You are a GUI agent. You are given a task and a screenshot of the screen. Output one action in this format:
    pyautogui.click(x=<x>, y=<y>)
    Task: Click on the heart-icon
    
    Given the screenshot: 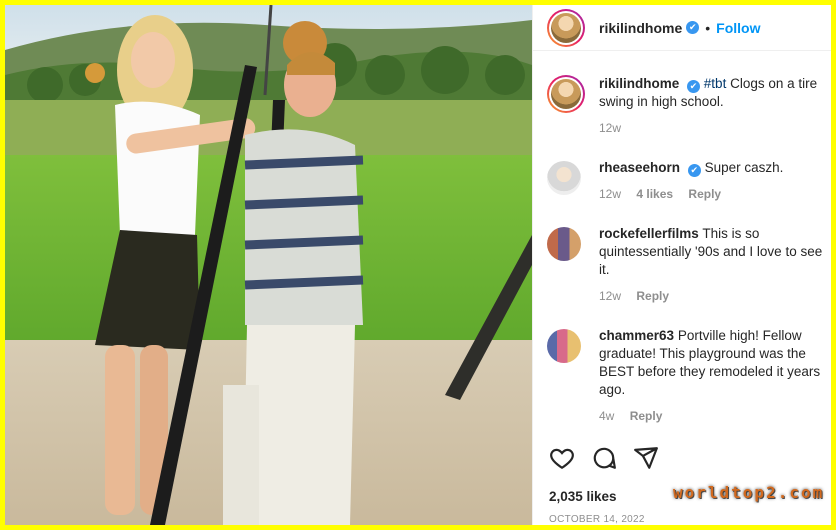 What is the action you would take?
    pyautogui.click(x=562, y=458)
    